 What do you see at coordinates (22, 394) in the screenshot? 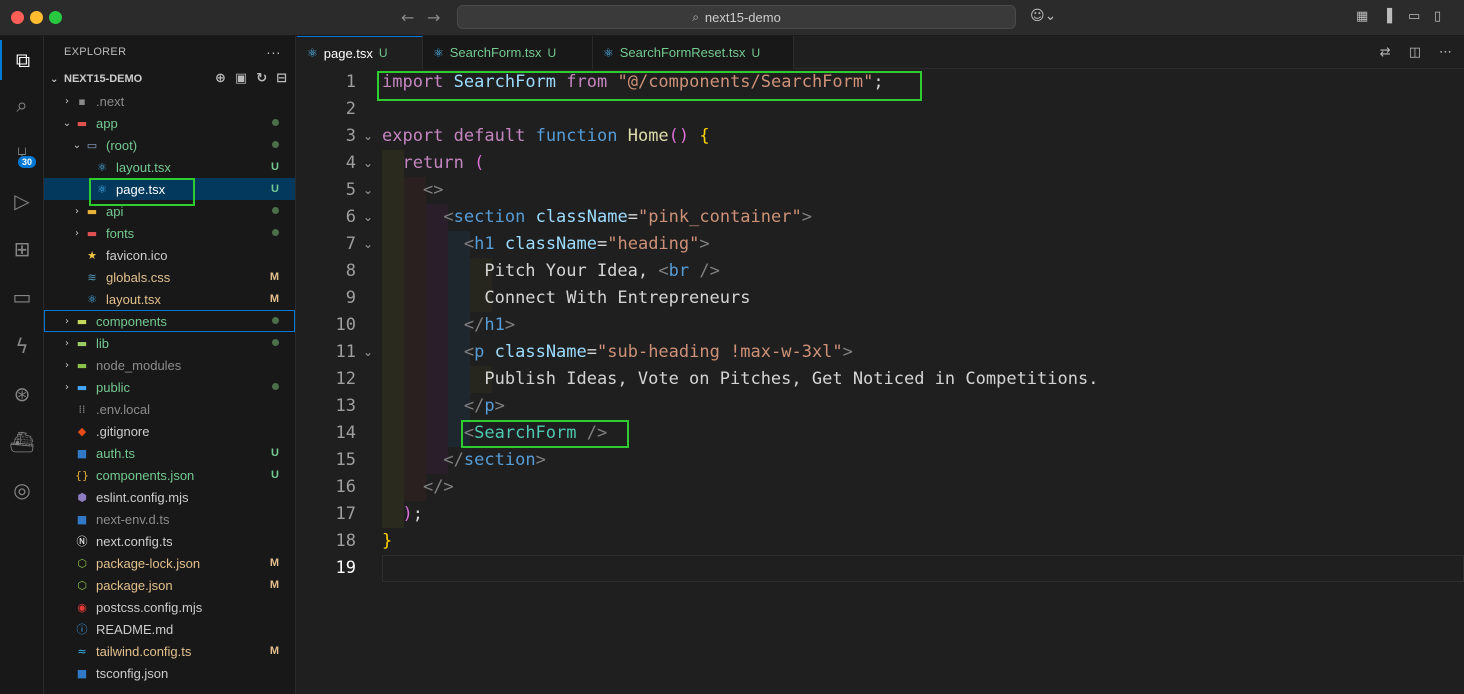
I see `git-graph-icon: ⊛` at bounding box center [22, 394].